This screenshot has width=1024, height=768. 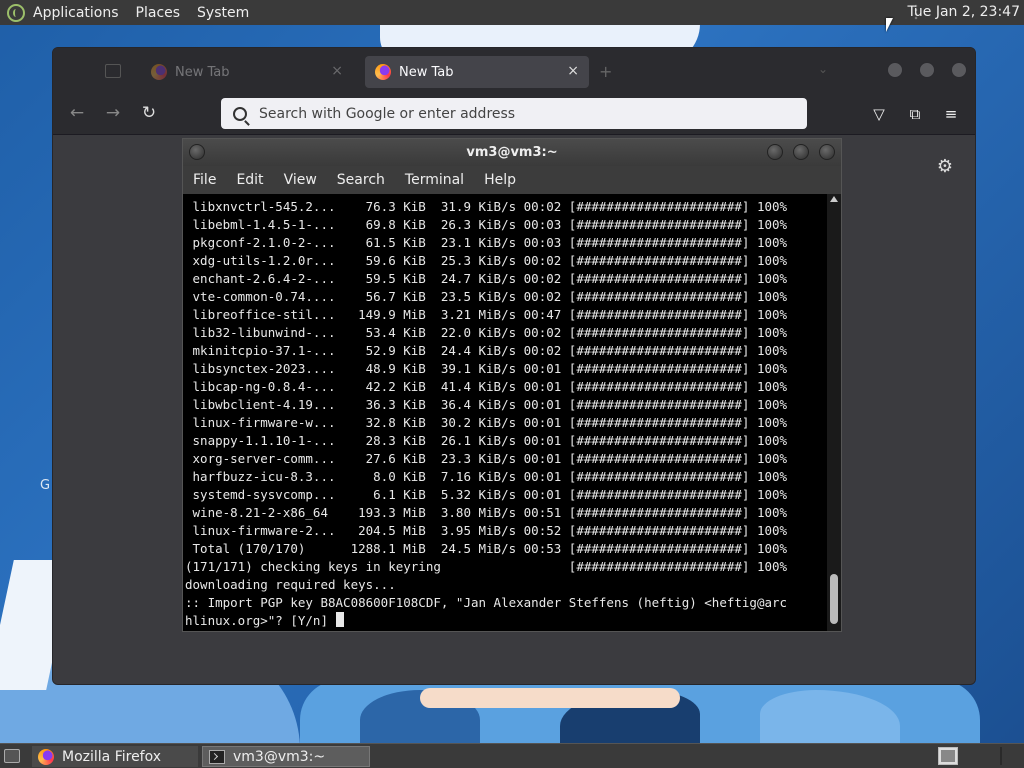 I want to click on scrollbar, so click(x=834, y=412).